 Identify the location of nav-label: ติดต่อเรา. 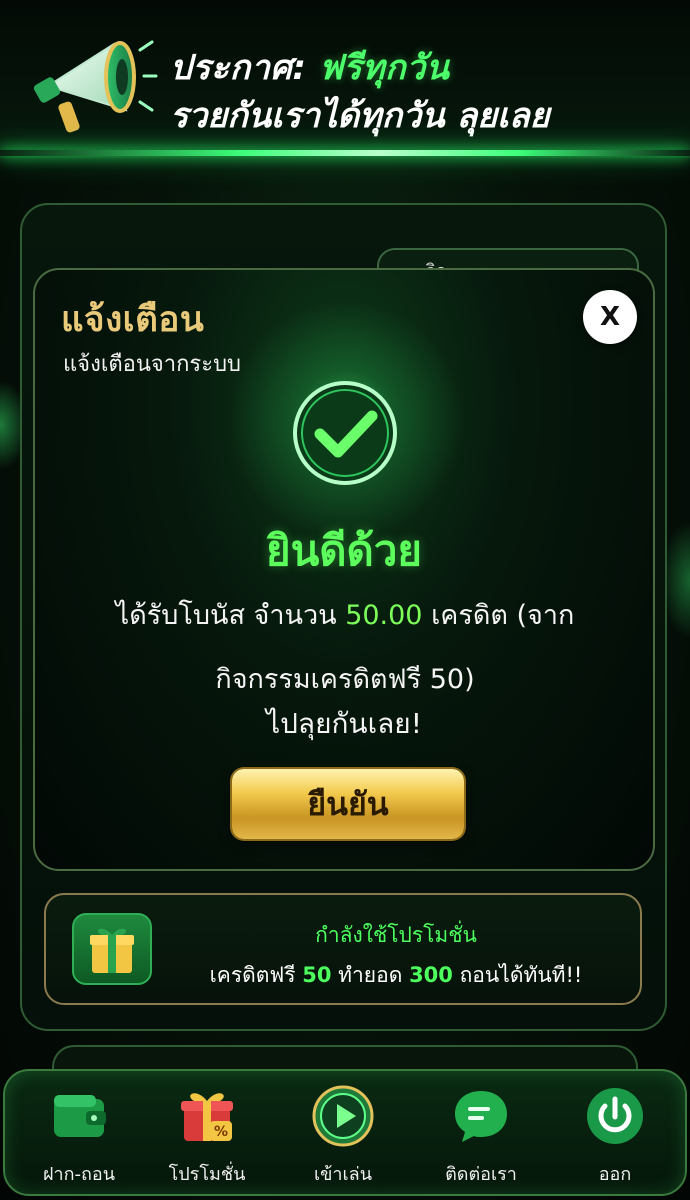
(481, 1174).